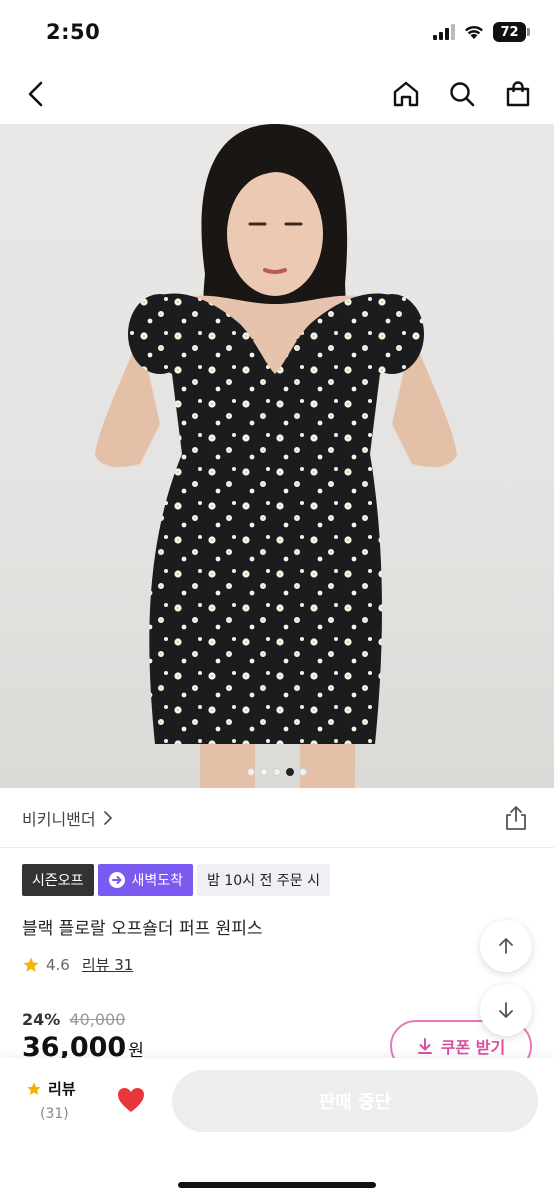 This screenshot has width=554, height=1200. What do you see at coordinates (41, 1019) in the screenshot?
I see `discount-rate: 24%` at bounding box center [41, 1019].